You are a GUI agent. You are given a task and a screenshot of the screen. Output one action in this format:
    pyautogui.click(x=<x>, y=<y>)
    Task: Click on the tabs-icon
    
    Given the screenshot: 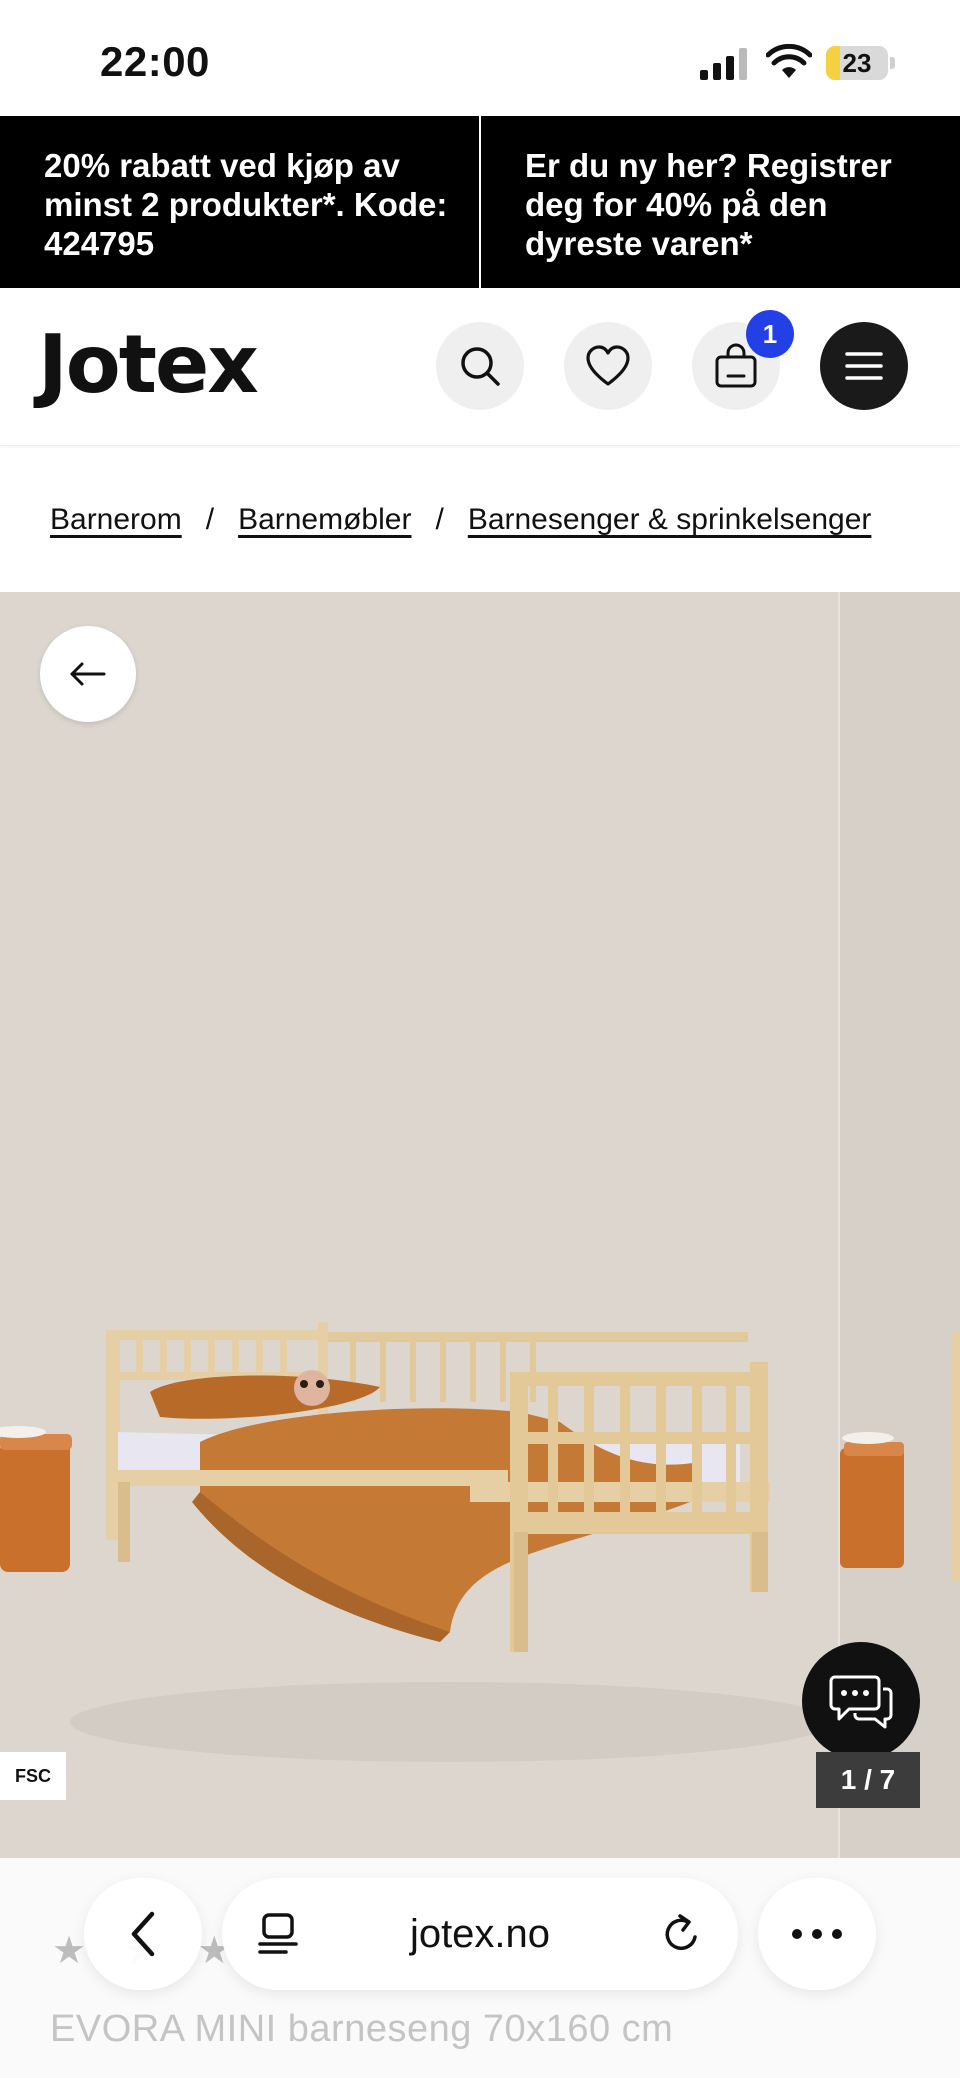 What is the action you would take?
    pyautogui.click(x=278, y=1933)
    